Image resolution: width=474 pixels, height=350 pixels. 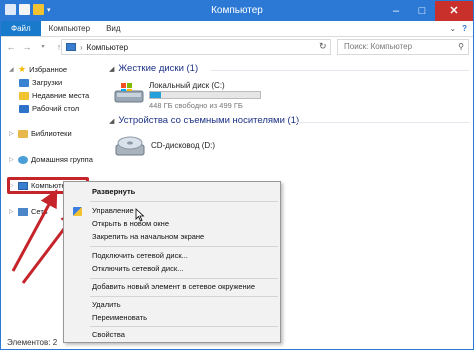 I want to click on menu-item-expand: Развернуть, so click(x=172, y=192).